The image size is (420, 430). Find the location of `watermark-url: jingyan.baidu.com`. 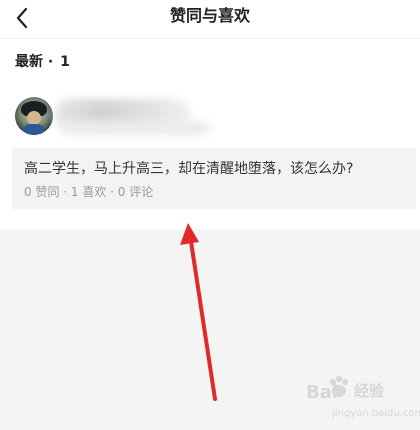

watermark-url: jingyan.baidu.com is located at coordinates (376, 413).